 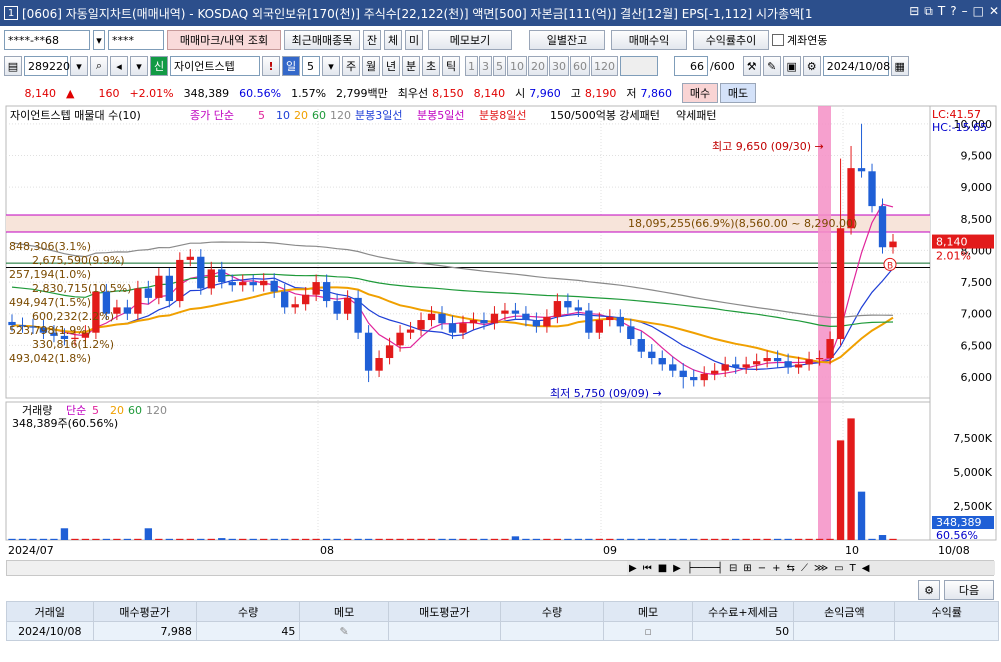 I want to click on date-input: 2024/10/08, so click(x=856, y=66).